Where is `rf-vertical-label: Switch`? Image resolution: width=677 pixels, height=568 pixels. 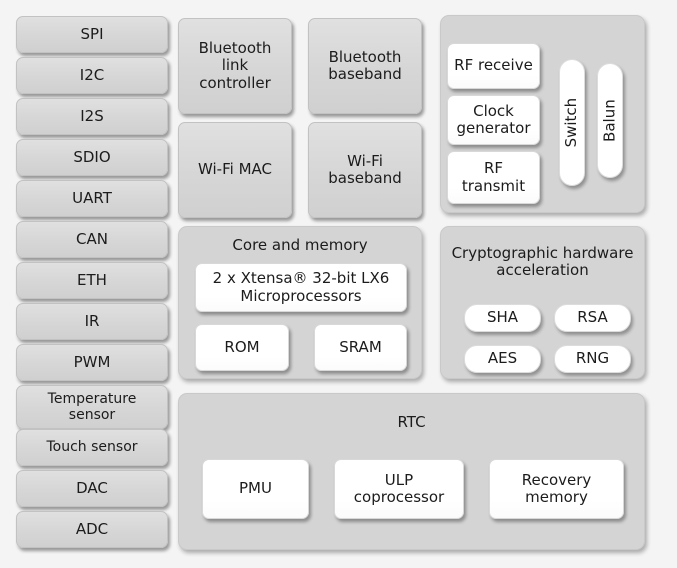 rf-vertical-label: Switch is located at coordinates (571, 122).